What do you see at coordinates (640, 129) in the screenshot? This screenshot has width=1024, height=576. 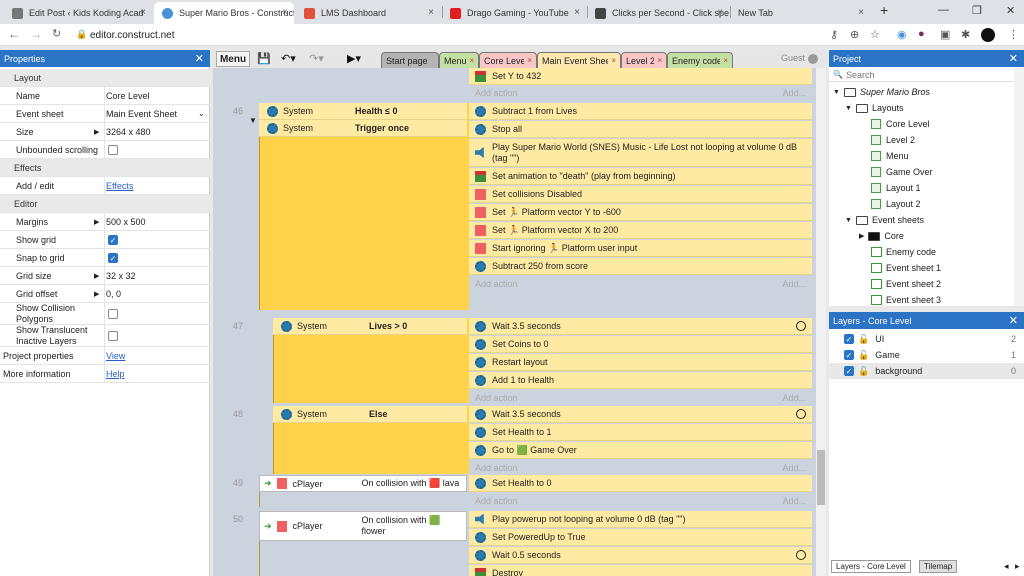 I see `action-row: Stop all` at bounding box center [640, 129].